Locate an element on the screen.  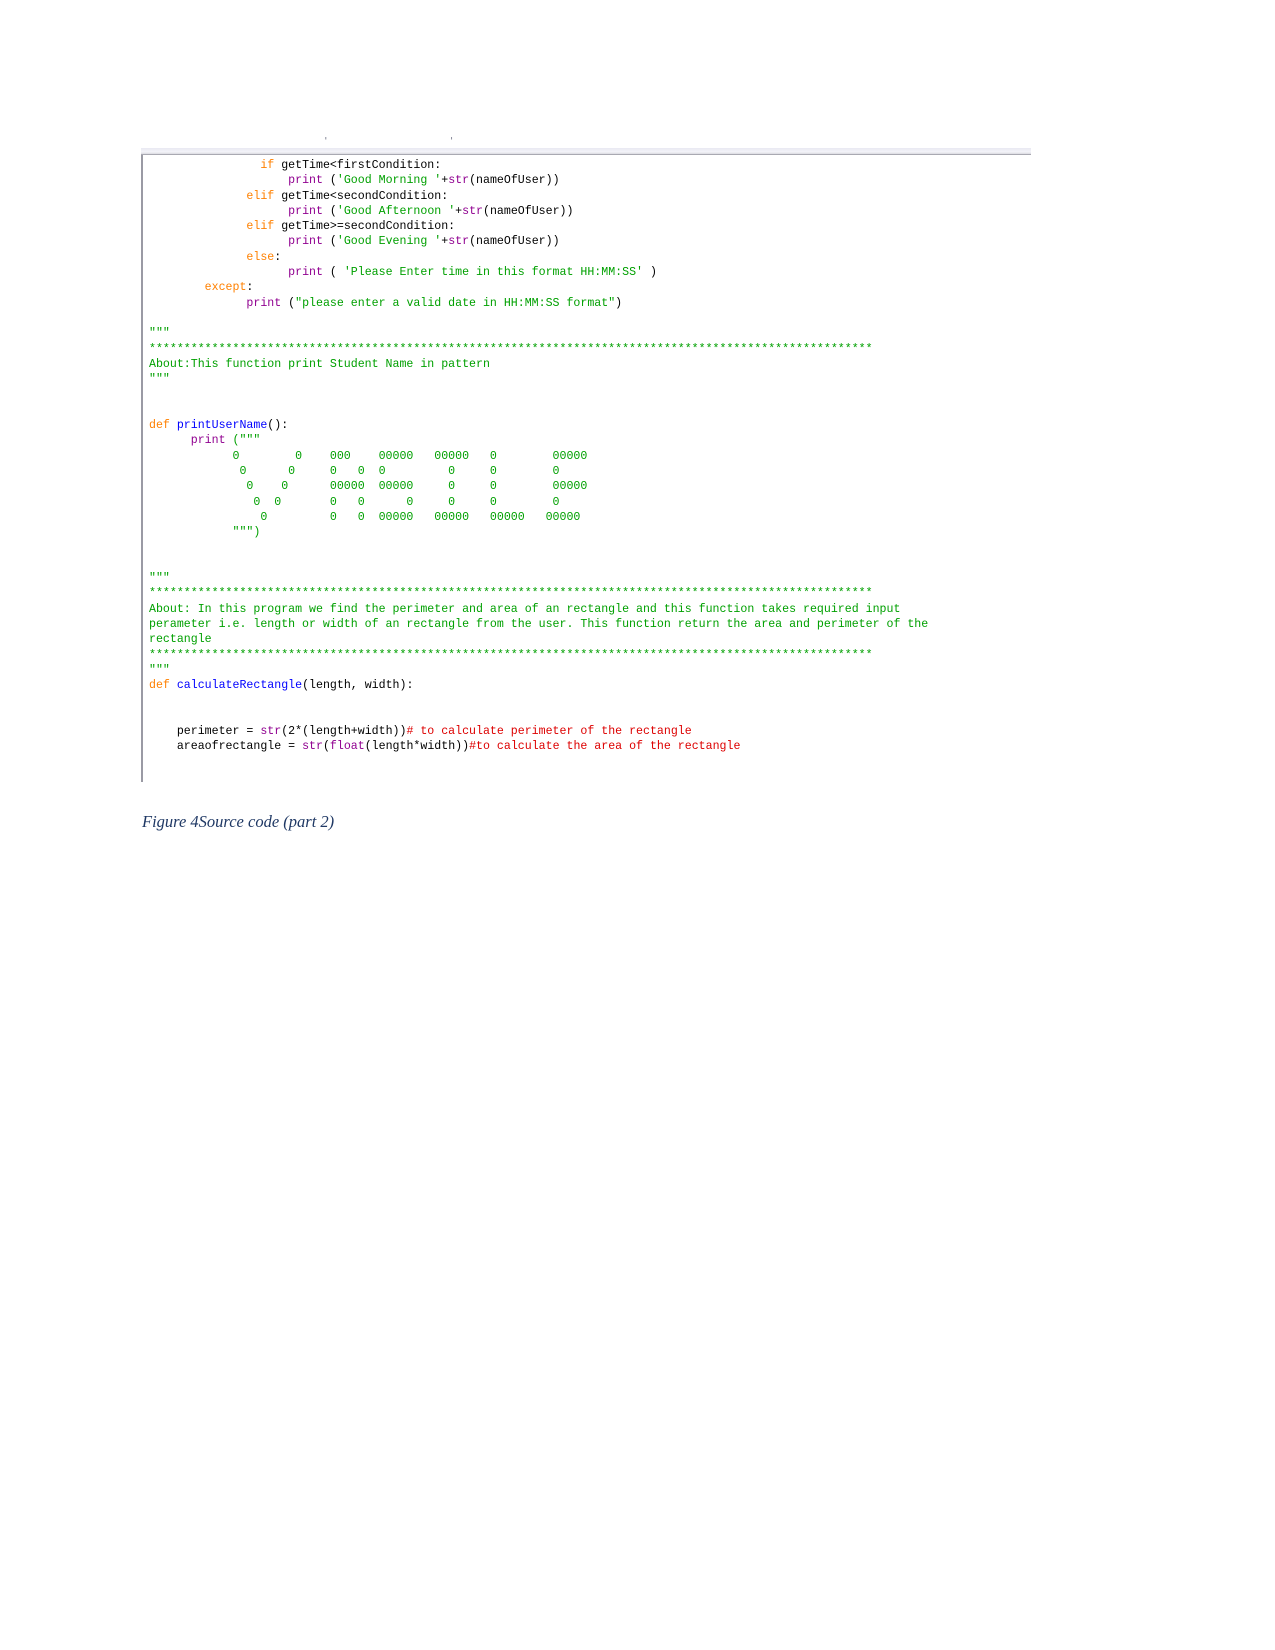
menu-item-help: Help is located at coordinates (444, 138).